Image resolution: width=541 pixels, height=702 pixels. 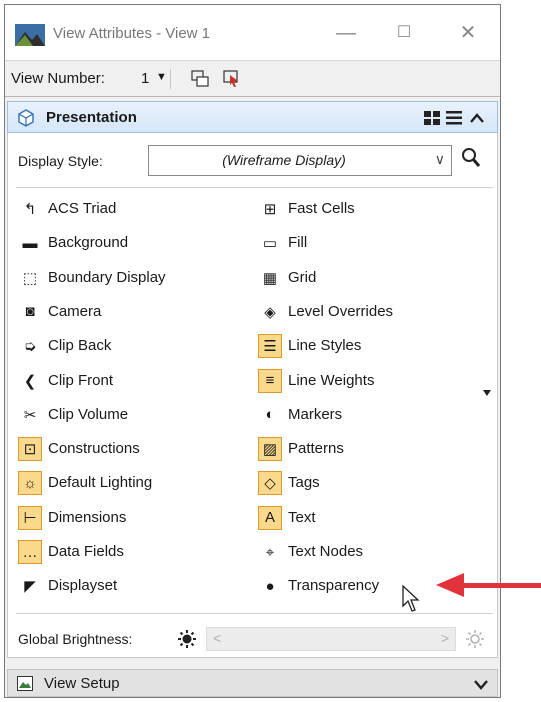 I want to click on camera-icon: ◙, so click(x=30, y=312).